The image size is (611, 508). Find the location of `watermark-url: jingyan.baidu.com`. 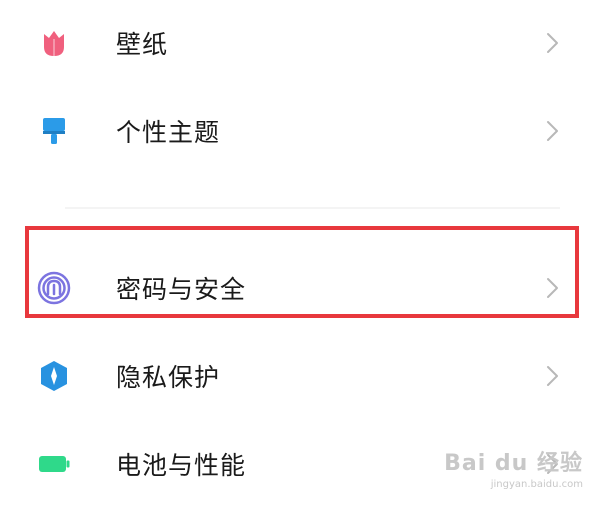

watermark-url: jingyan.baidu.com is located at coordinates (536, 484).